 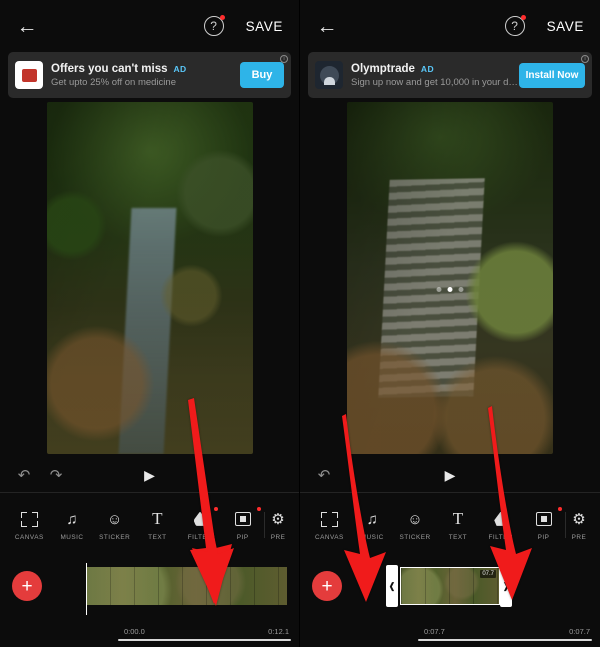 I want to click on timeline-times: 0:07.7 0:07.7, so click(x=450, y=634).